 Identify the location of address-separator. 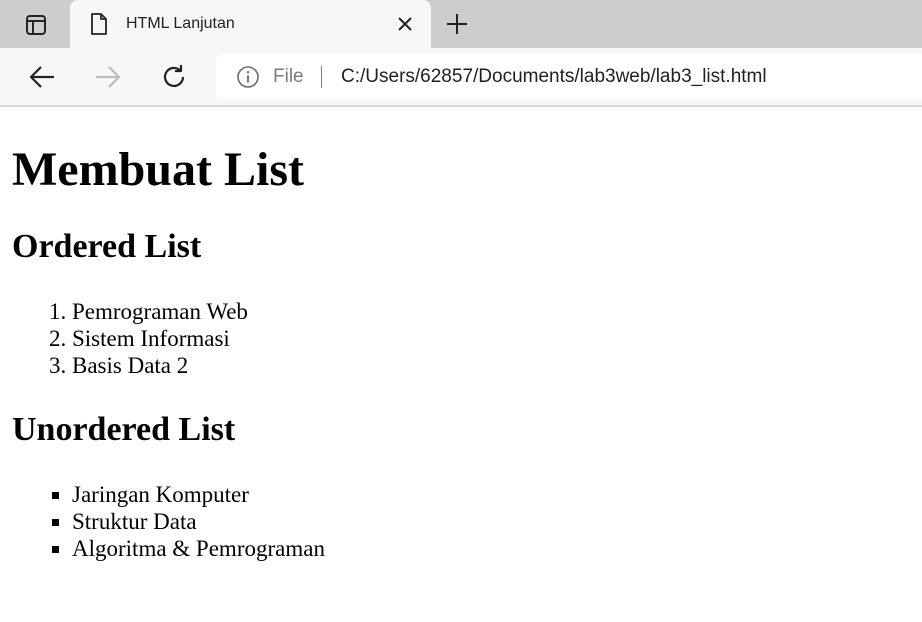
(321, 77).